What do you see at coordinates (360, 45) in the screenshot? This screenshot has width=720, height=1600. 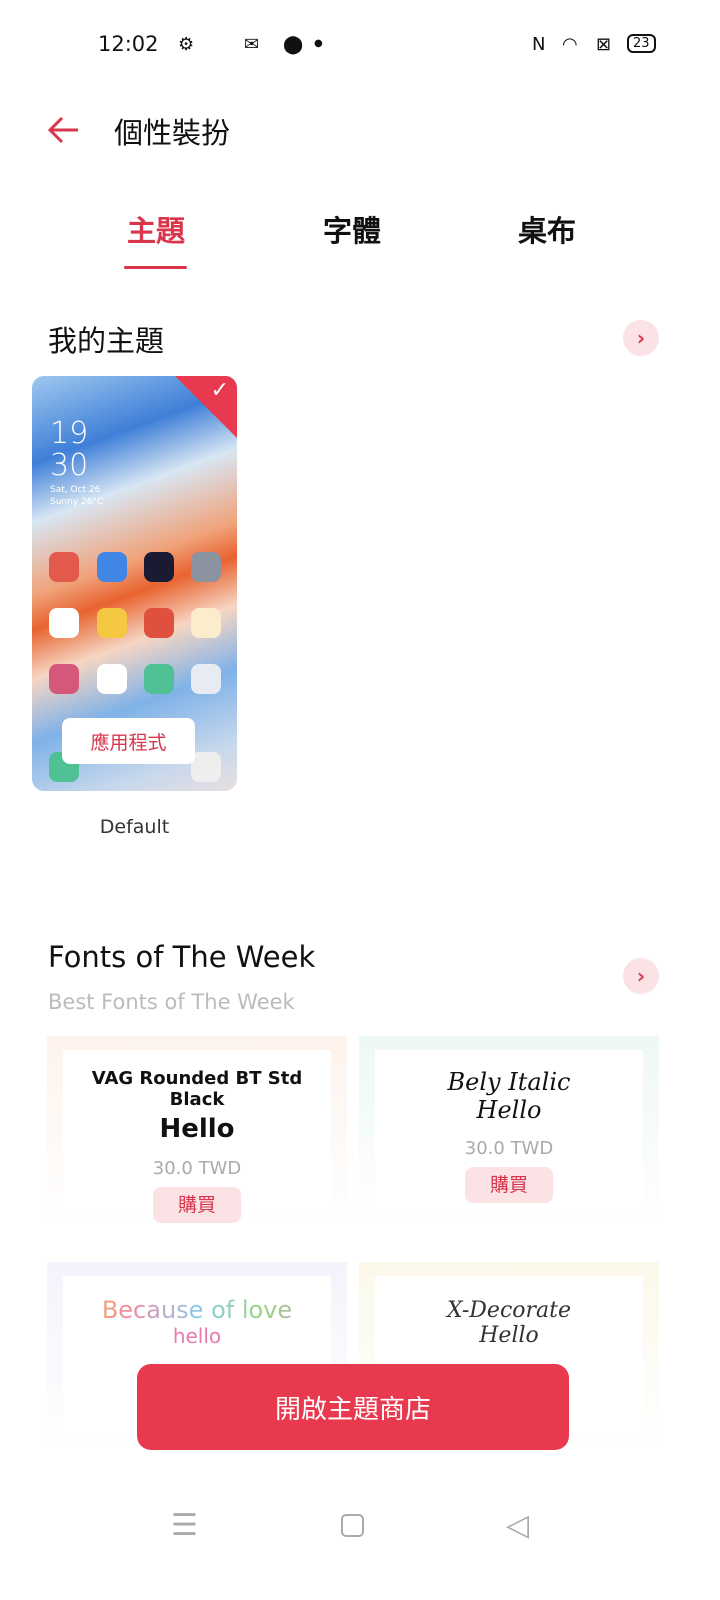 I see `status-bar: 12:02 ⚙ ✉ ⬤ ● N ◠ ⊠ 23` at bounding box center [360, 45].